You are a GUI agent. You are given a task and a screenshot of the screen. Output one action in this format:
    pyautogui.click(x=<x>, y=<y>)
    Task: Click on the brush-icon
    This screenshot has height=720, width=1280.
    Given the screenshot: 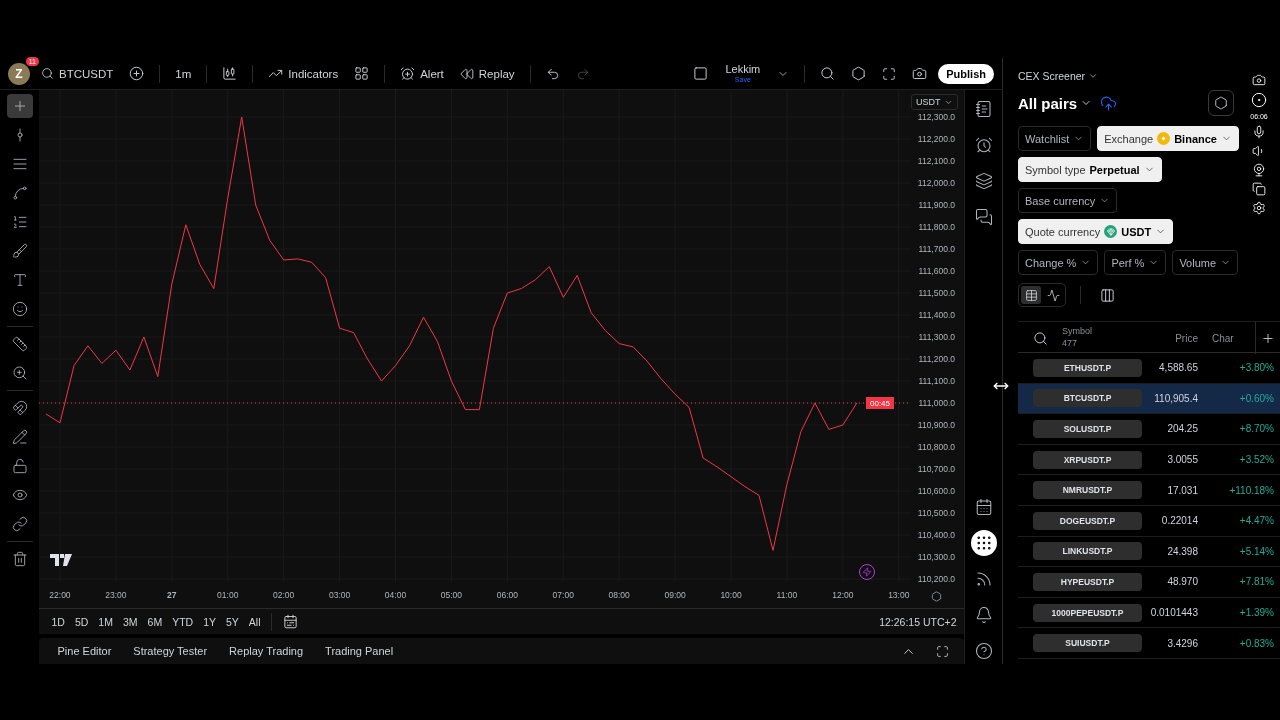 What is the action you would take?
    pyautogui.click(x=19, y=251)
    